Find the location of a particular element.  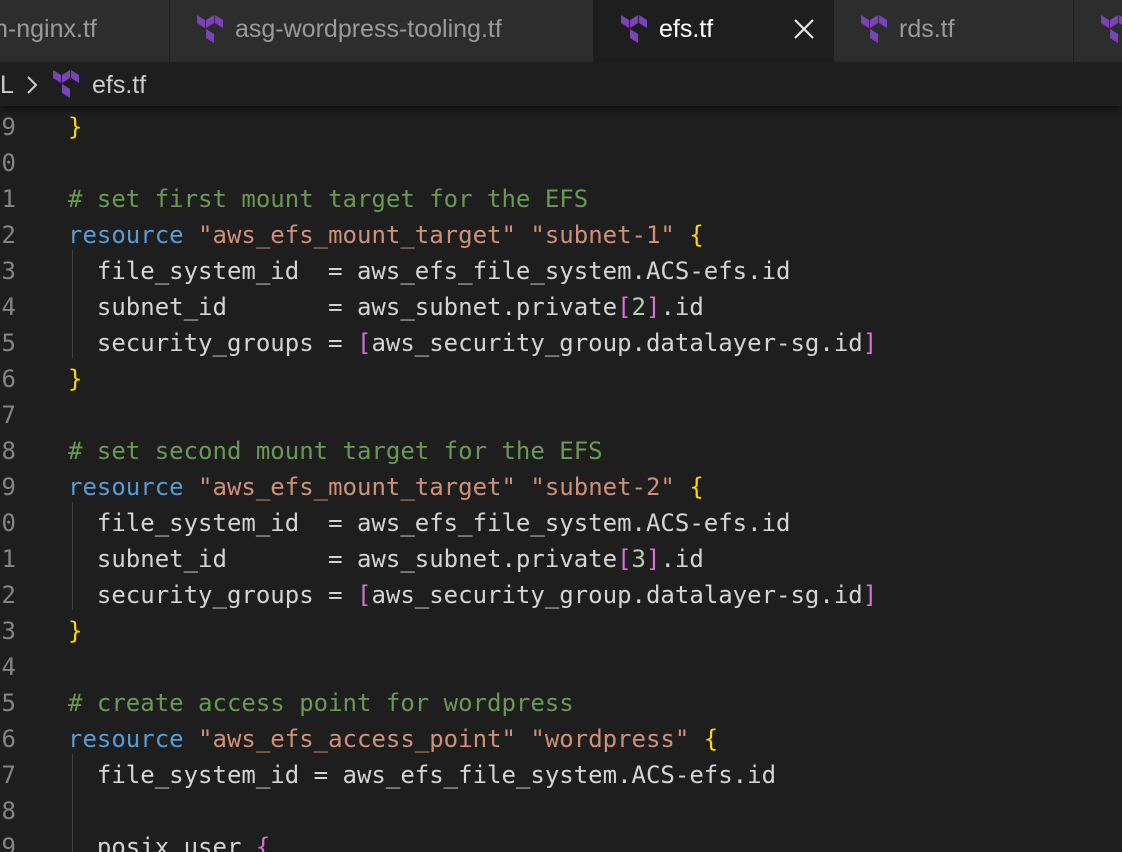

tab-efs: efs.tf is located at coordinates (714, 31).